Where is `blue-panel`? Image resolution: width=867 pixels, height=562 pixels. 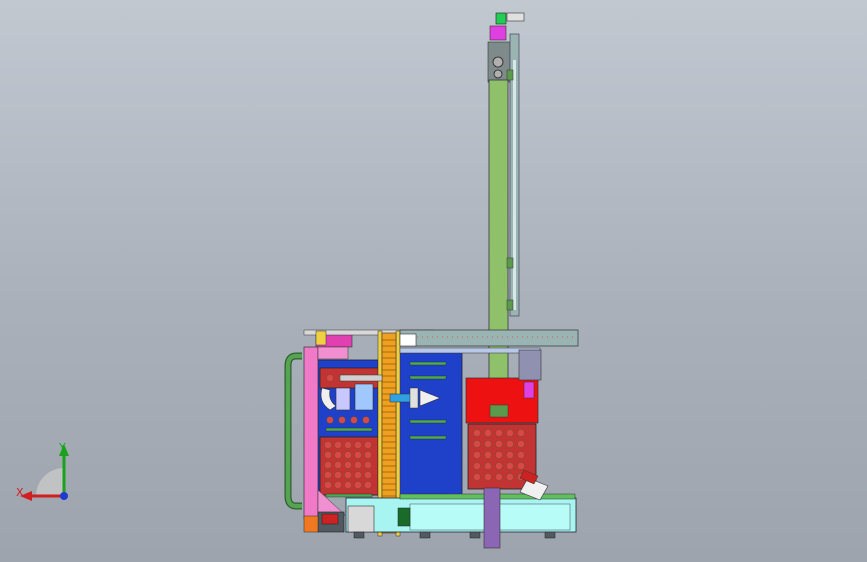
blue-panel is located at coordinates (430, 425).